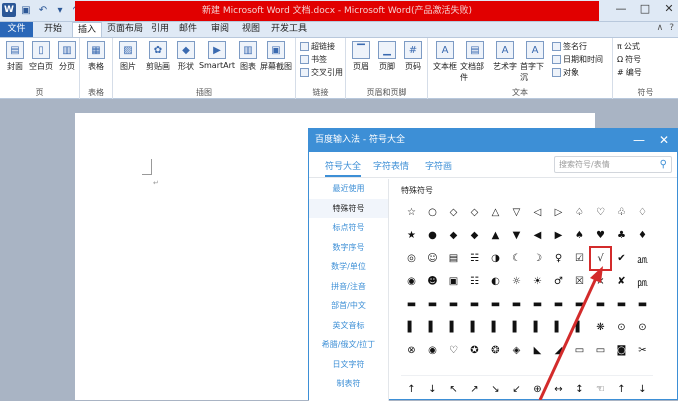  Describe the element at coordinates (67, 56) in the screenshot. I see `page-break-button: ▥ 分页` at that location.